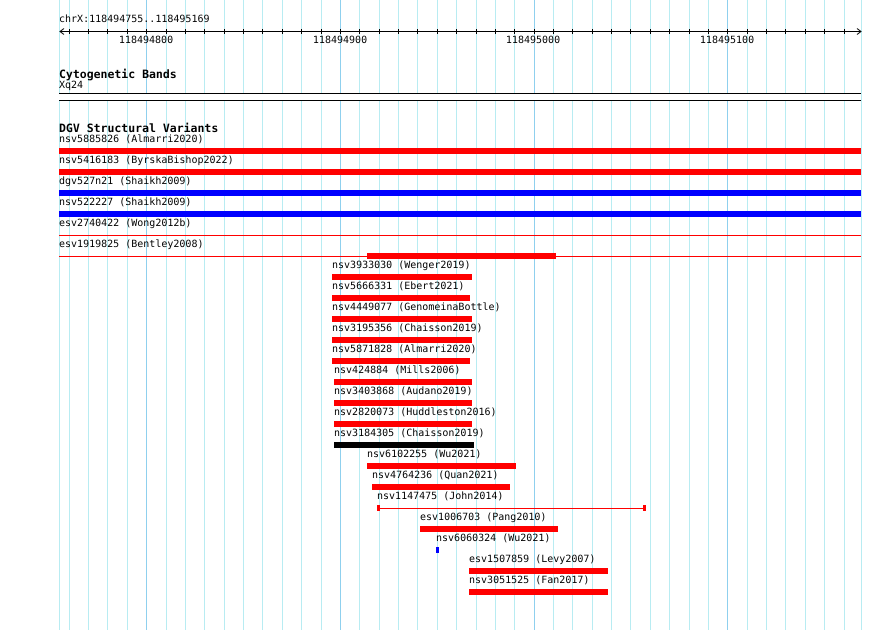 This screenshot has width=890, height=630. Describe the element at coordinates (493, 538) in the screenshot. I see `variant-label: nsv6060324 (Wu2021)` at that location.